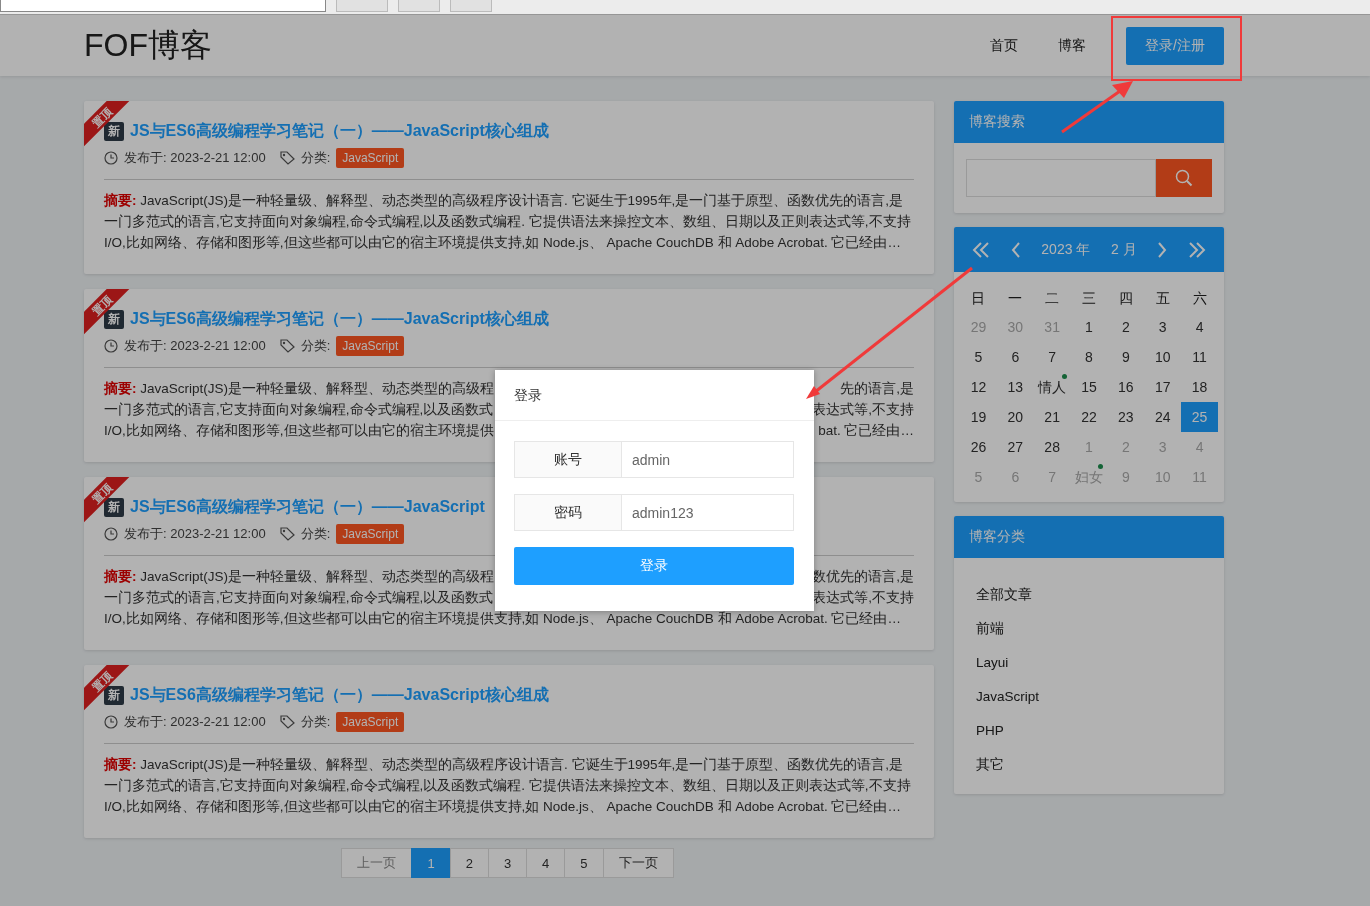 The width and height of the screenshot is (1370, 906). Describe the element at coordinates (978, 357) in the screenshot. I see `calendar-day: 5` at that location.